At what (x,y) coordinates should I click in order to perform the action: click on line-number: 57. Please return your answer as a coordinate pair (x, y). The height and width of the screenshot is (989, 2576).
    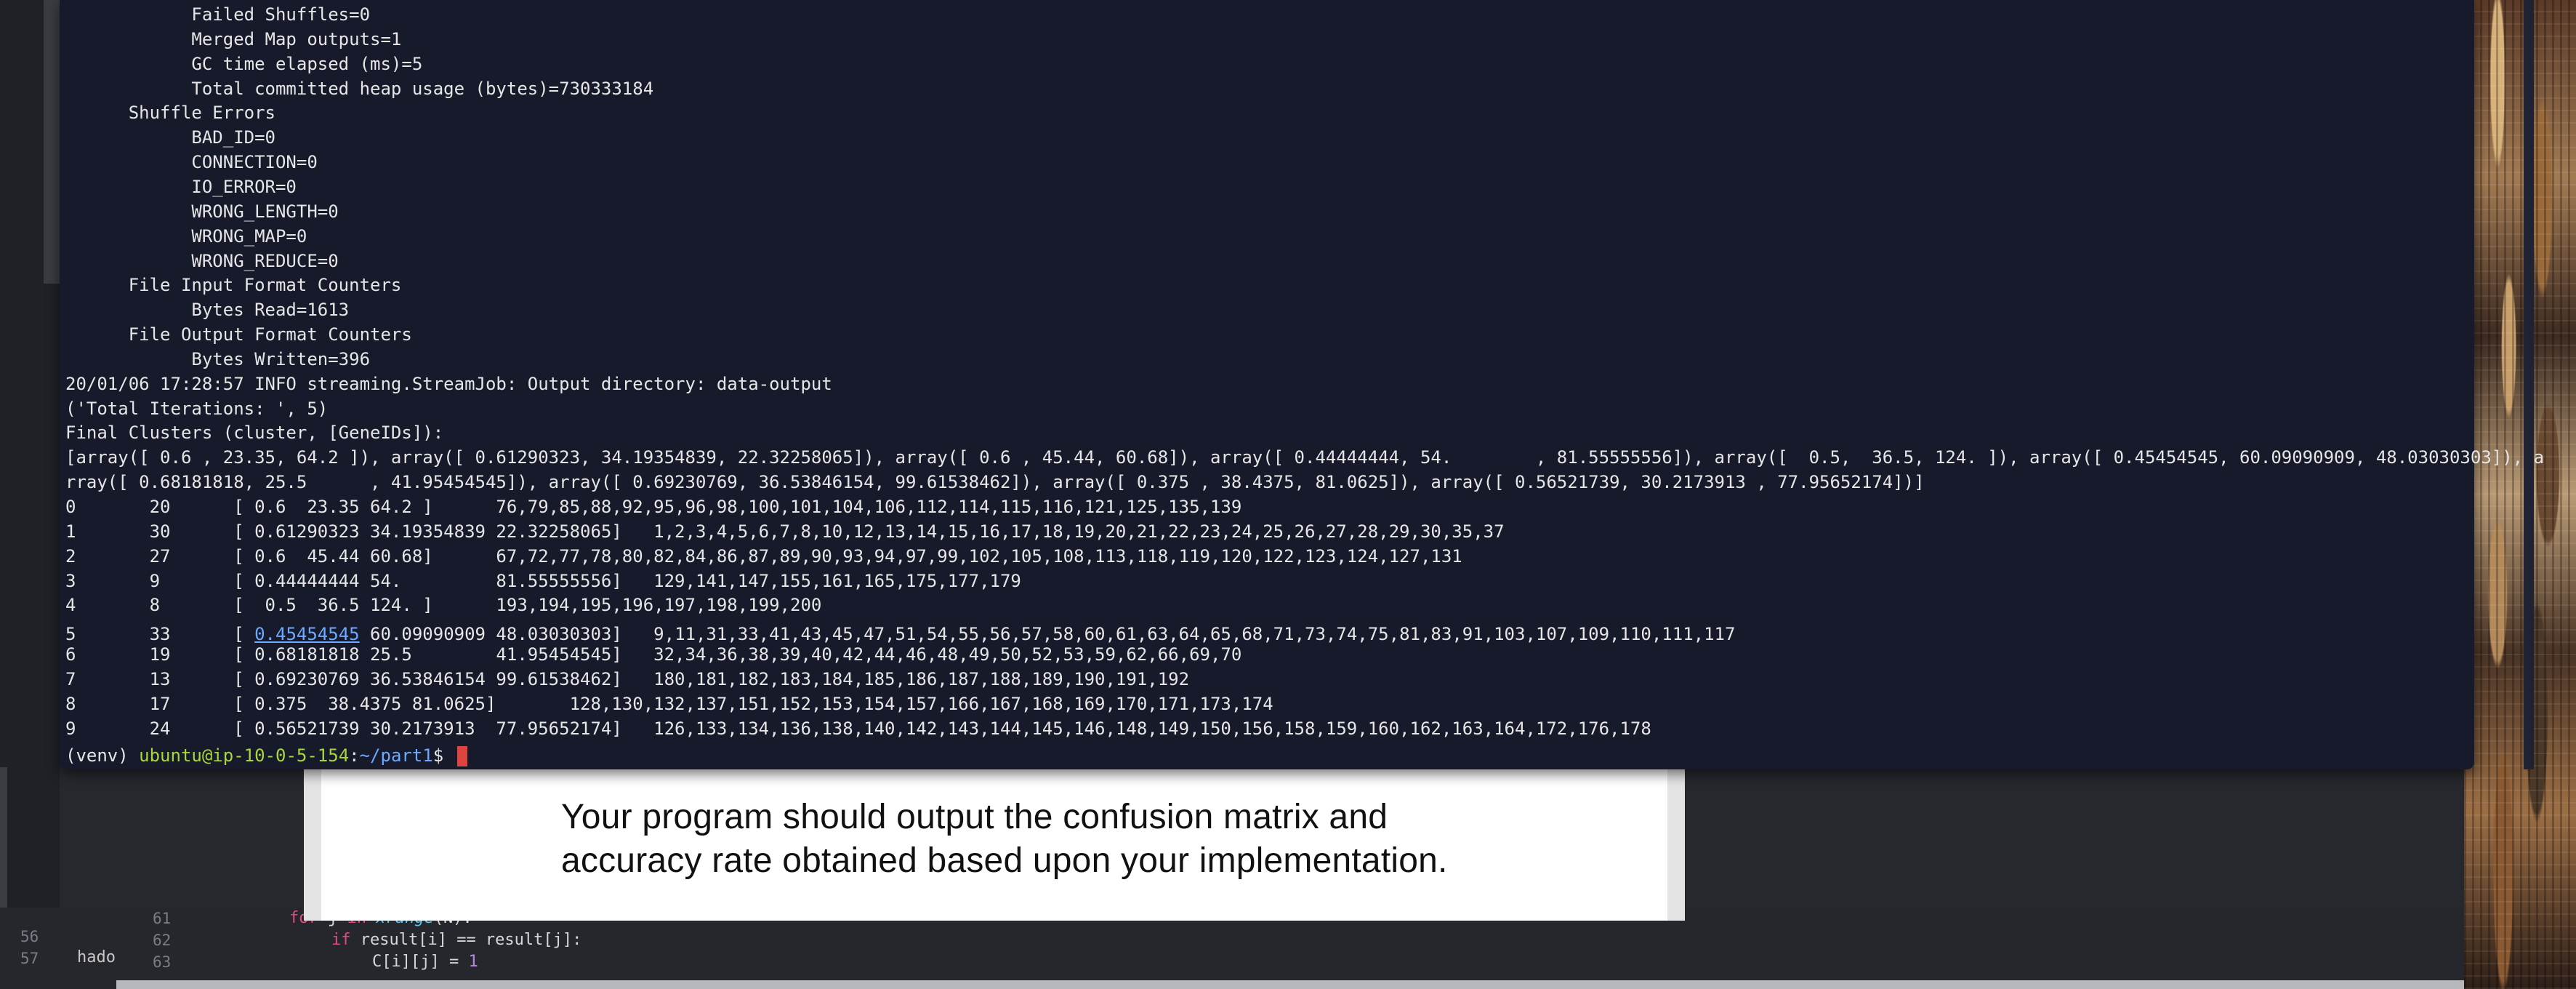
    Looking at the image, I should click on (29, 959).